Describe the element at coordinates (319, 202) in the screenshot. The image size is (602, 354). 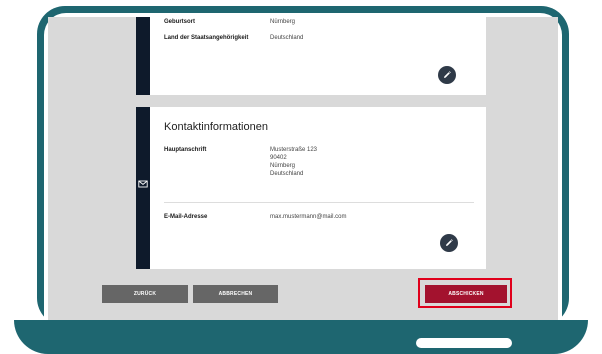
I see `section-divider` at that location.